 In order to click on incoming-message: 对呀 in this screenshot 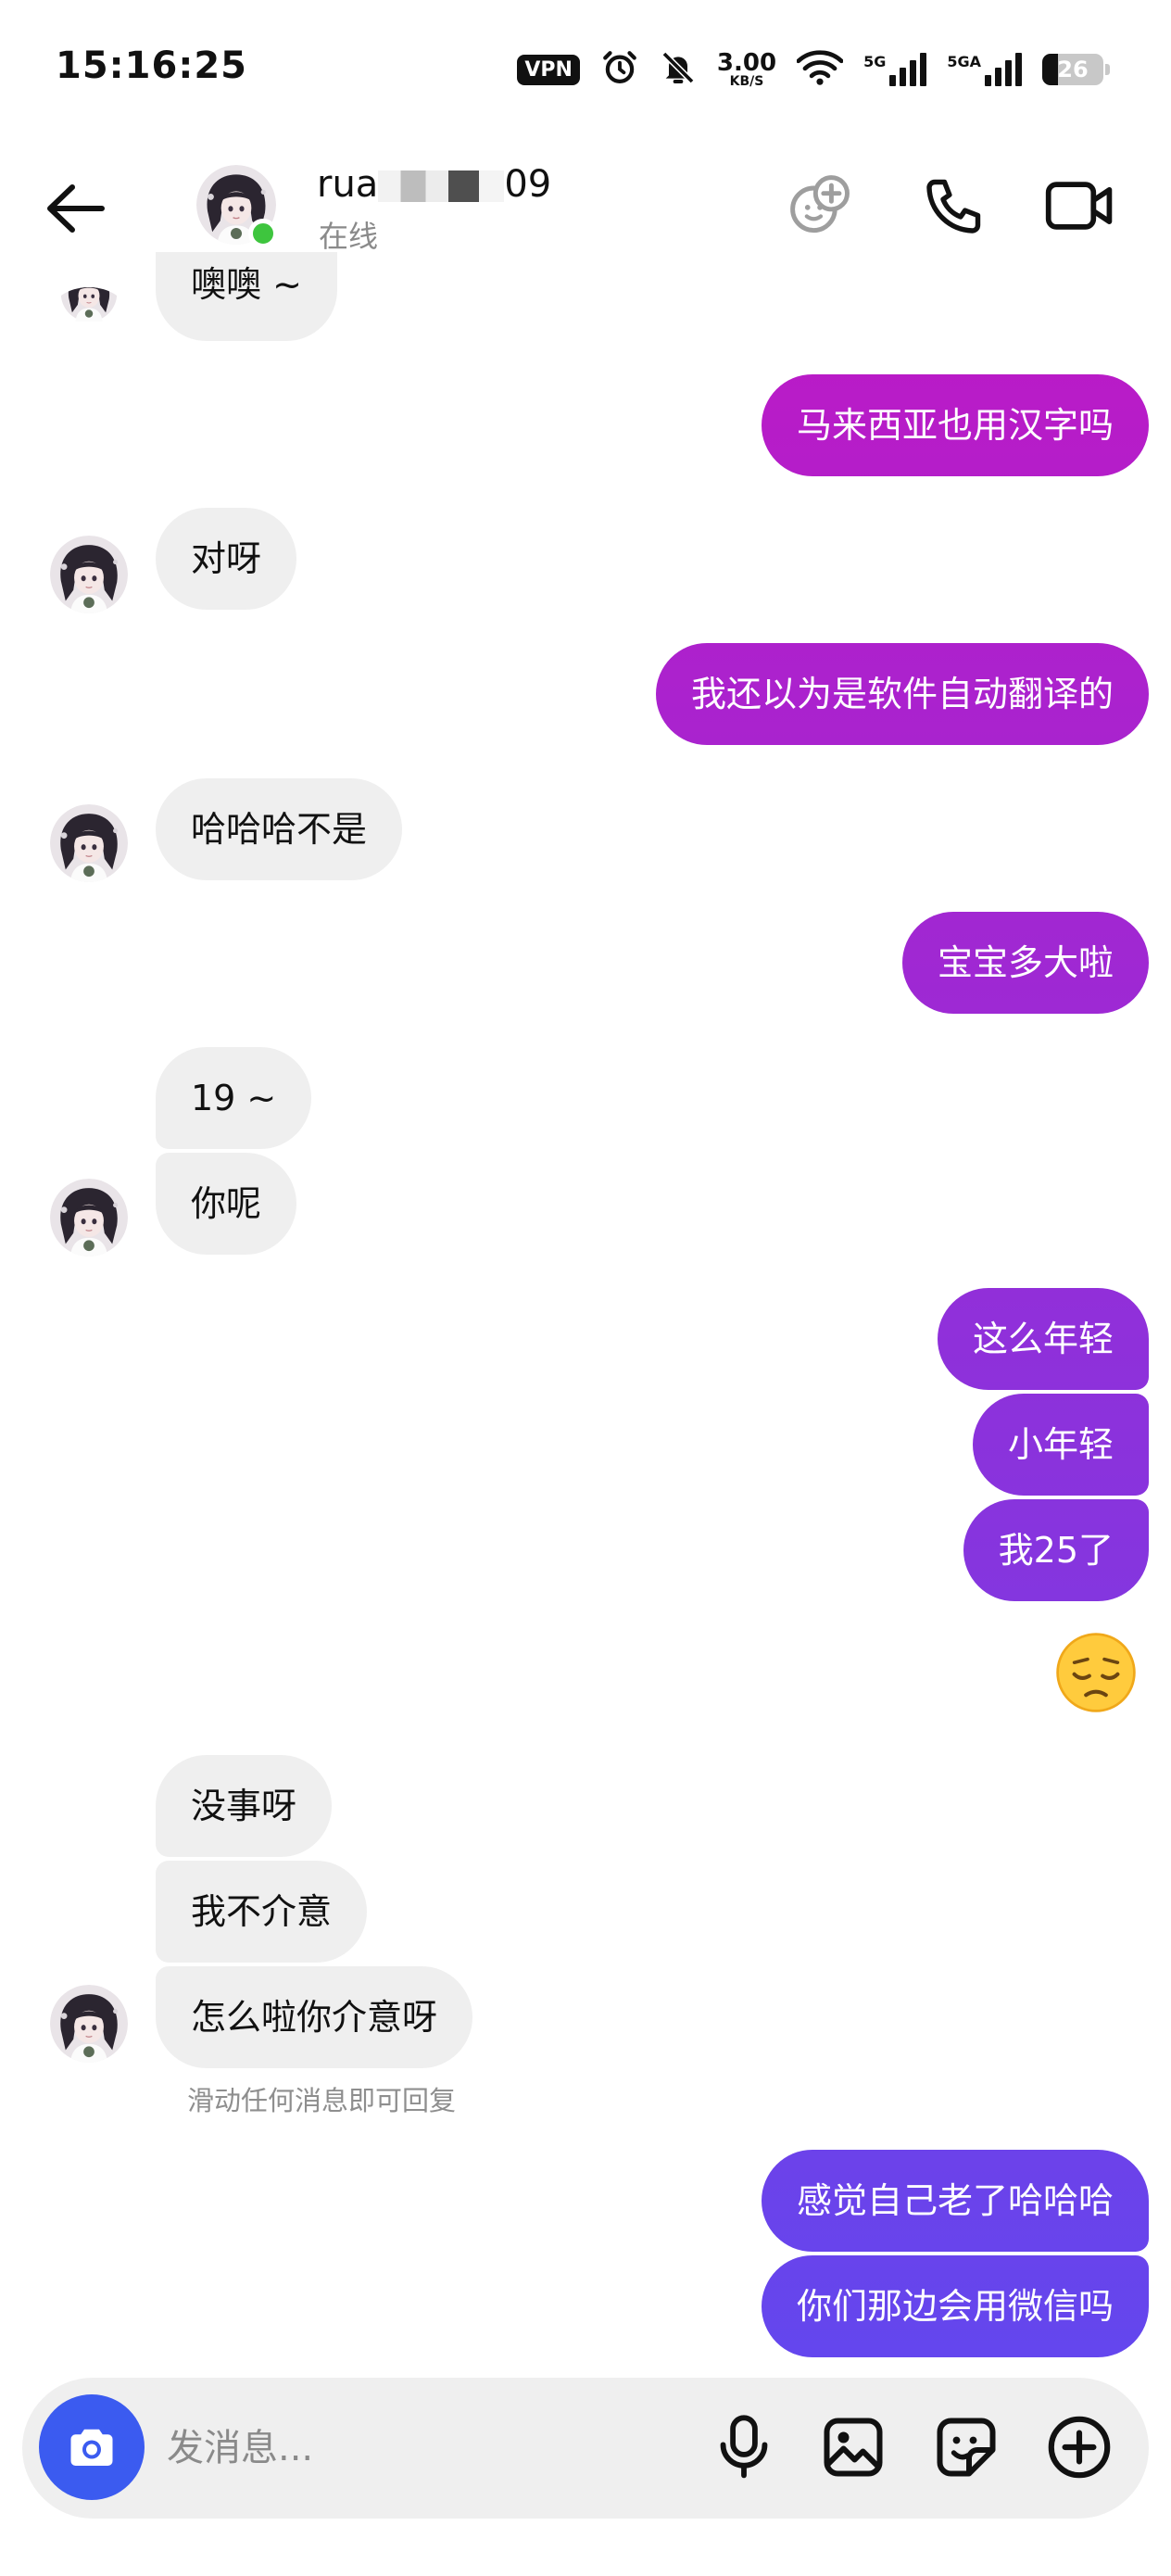, I will do `click(227, 559)`.